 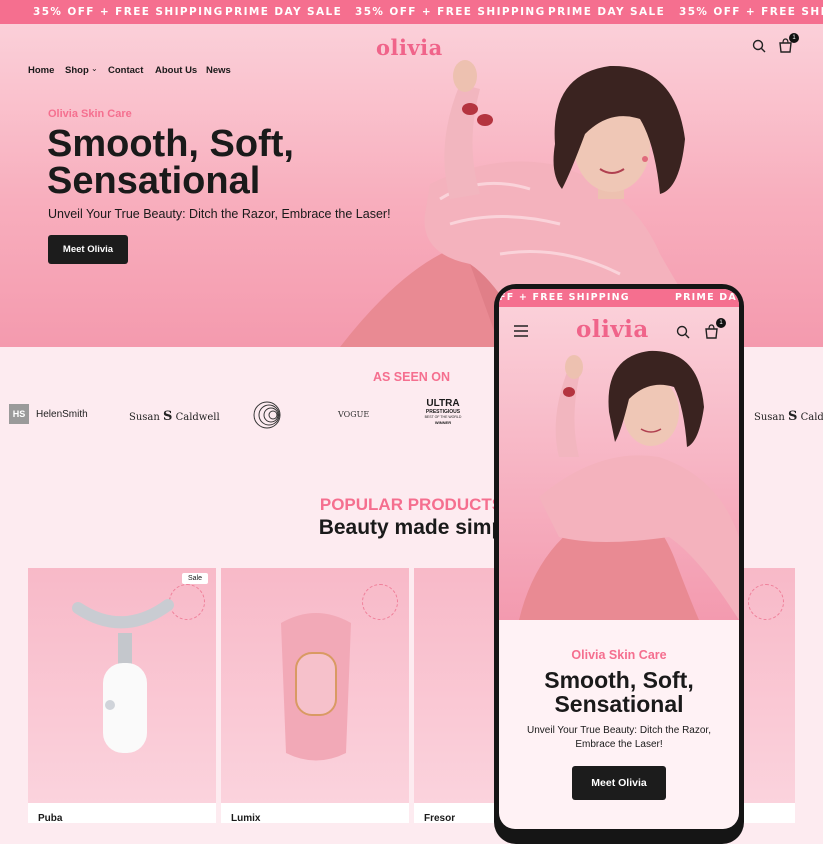 What do you see at coordinates (194, 578) in the screenshot?
I see `sale-badge: Sale` at bounding box center [194, 578].